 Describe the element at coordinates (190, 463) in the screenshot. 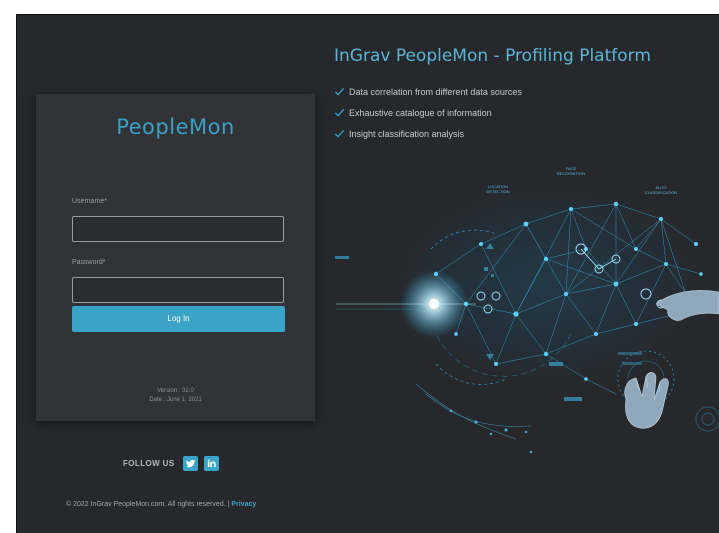

I see `twitter-icon` at that location.